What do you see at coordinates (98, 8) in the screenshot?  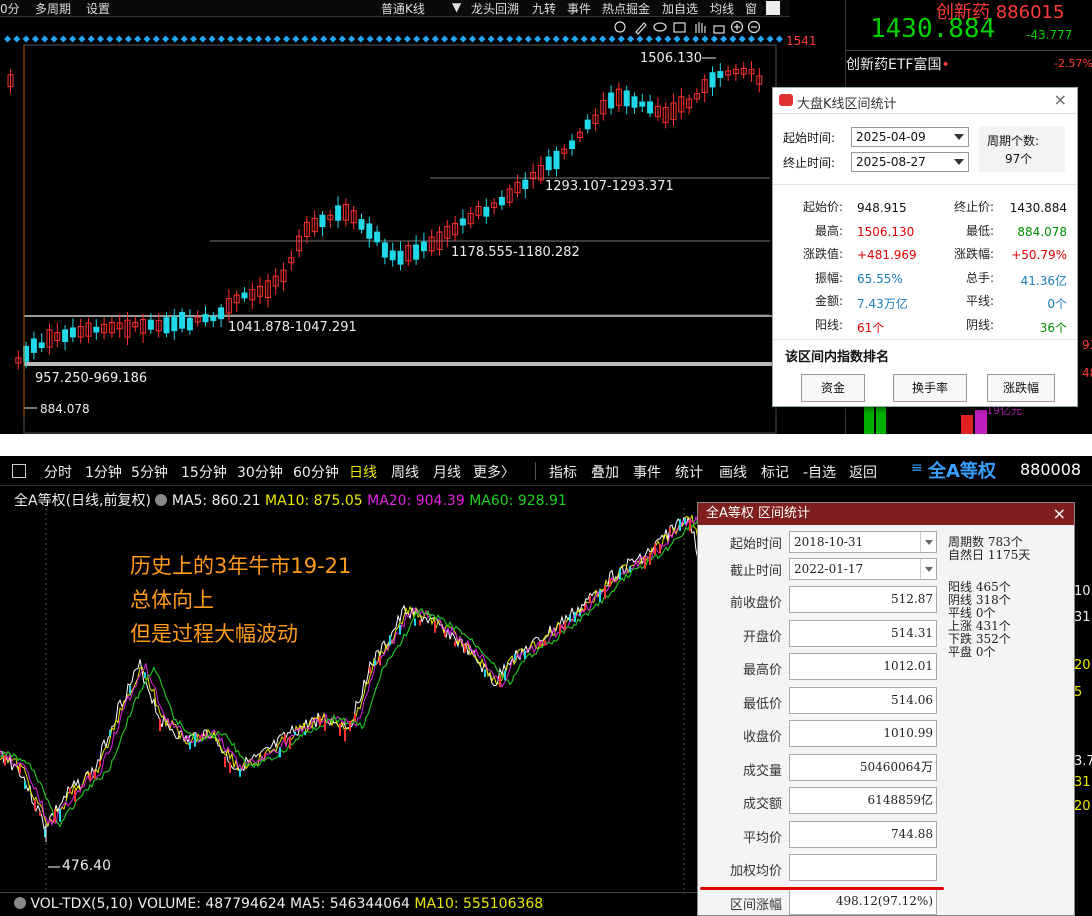 I see `toolbar-item-settings: 设置` at bounding box center [98, 8].